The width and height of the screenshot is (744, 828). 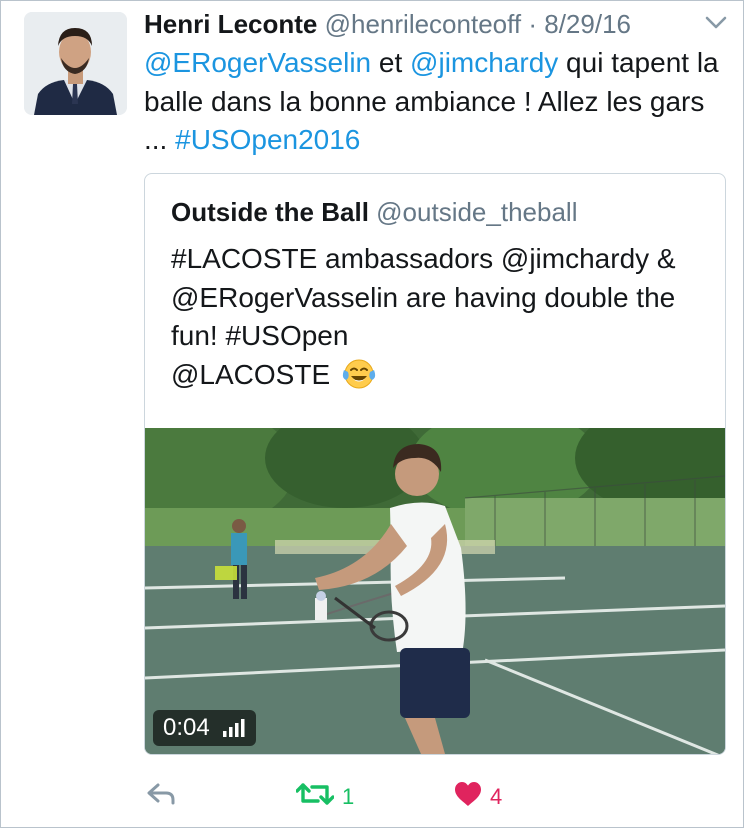 I want to click on tweet-date: 8/29/16, so click(x=587, y=24).